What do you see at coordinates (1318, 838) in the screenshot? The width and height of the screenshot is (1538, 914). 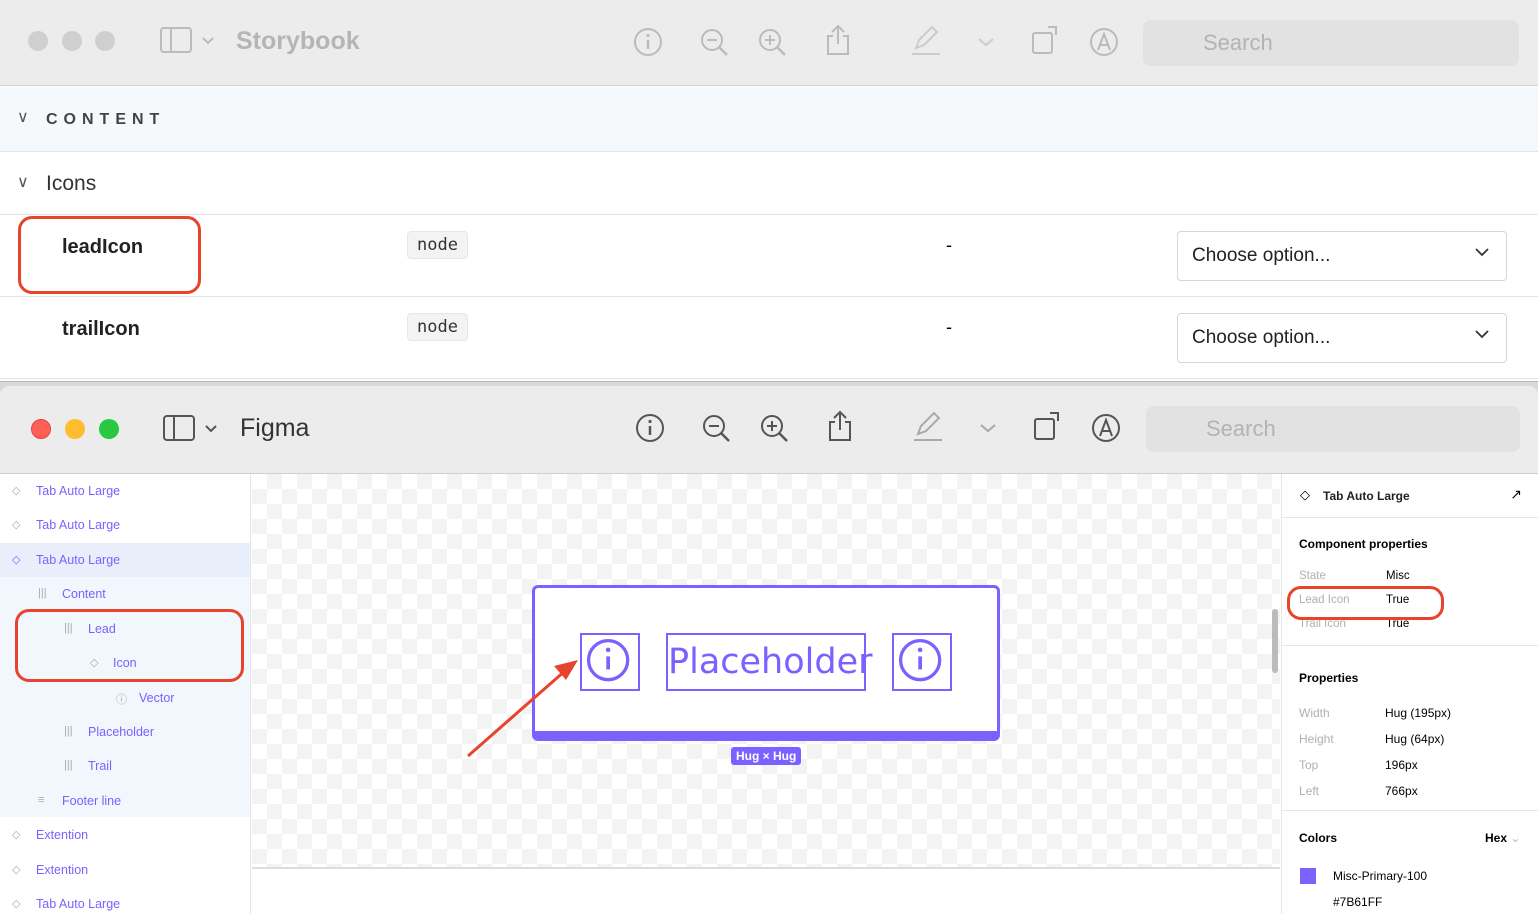 I see `section-title: Colors` at bounding box center [1318, 838].